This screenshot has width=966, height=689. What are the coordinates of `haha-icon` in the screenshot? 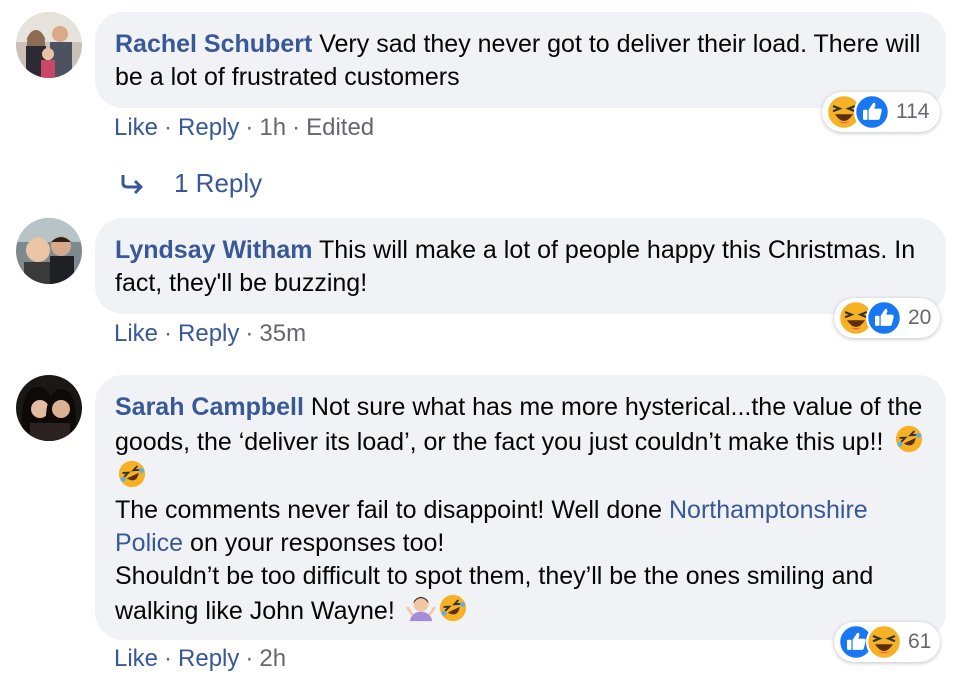 It's located at (884, 642).